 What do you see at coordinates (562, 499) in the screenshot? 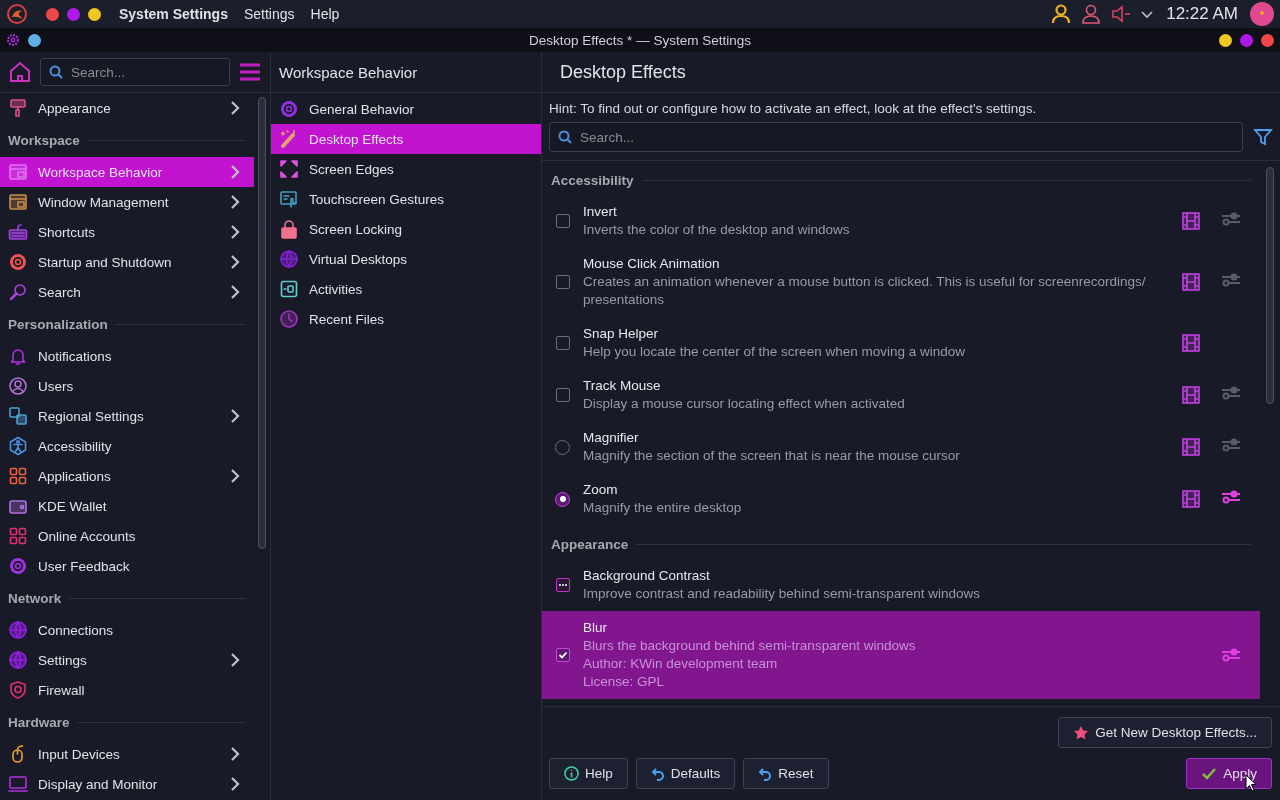
I see `radio-button` at bounding box center [562, 499].